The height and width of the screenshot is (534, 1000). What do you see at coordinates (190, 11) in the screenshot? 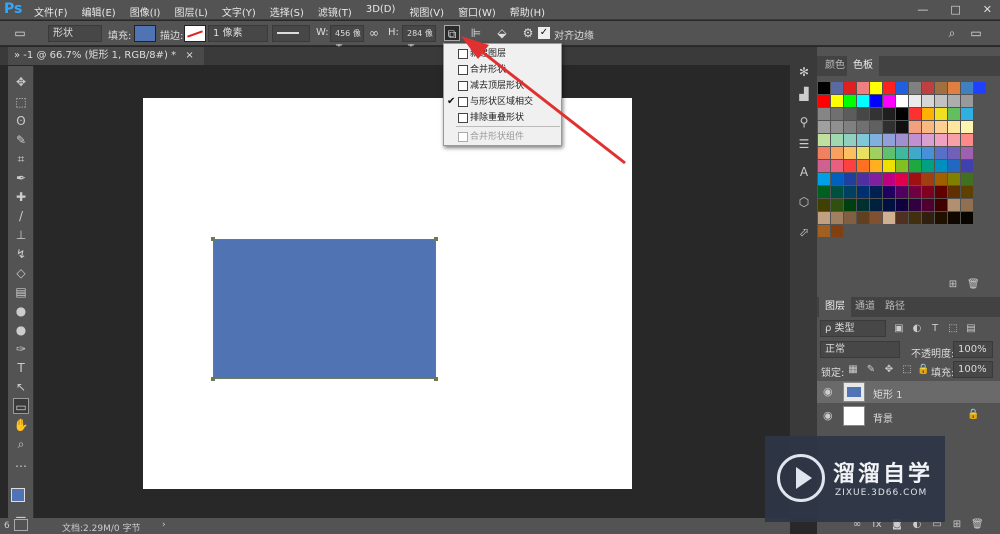
I see `menu-layer: 图层(L)` at bounding box center [190, 11].